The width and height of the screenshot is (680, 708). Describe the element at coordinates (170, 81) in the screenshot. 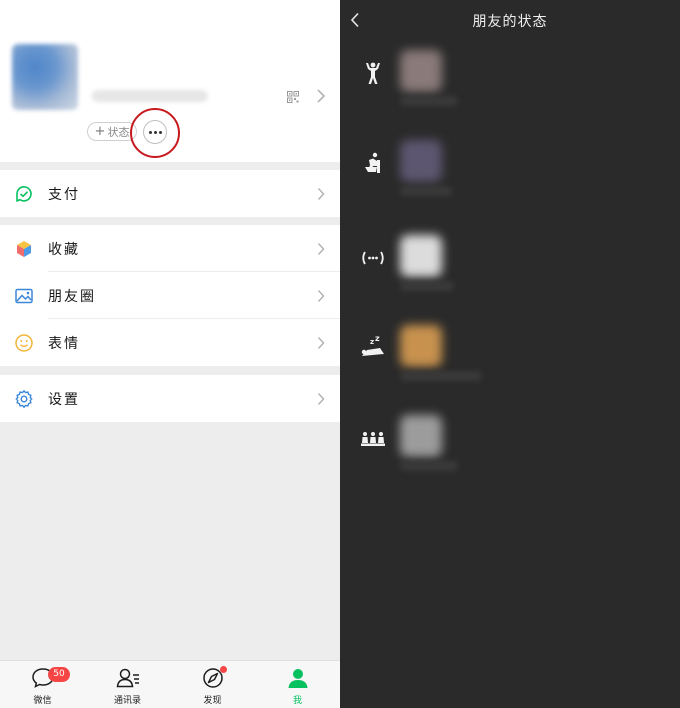

I see `profile-card: + 状态` at that location.